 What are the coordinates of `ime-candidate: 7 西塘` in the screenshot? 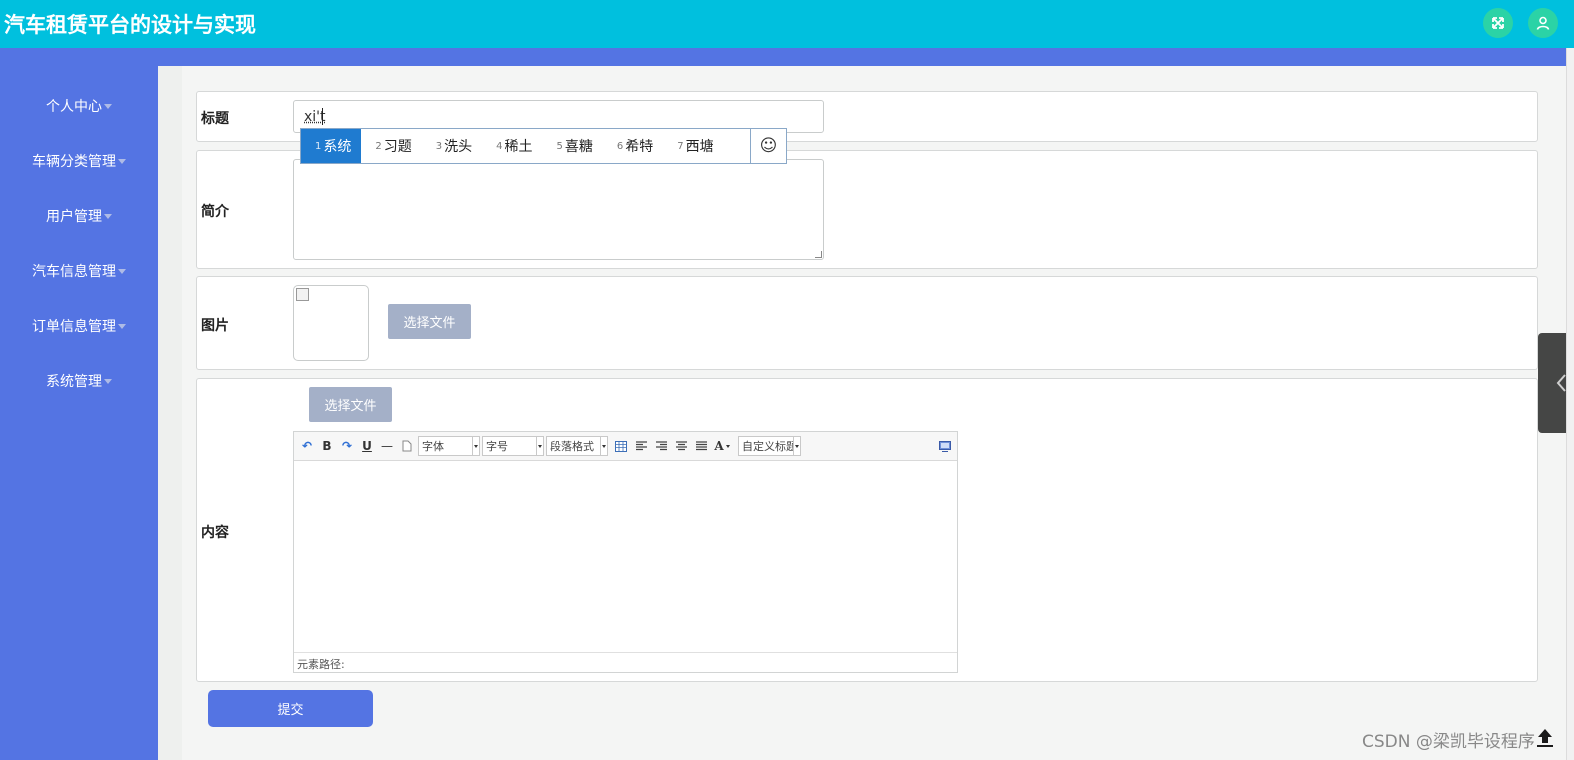 It's located at (693, 146).